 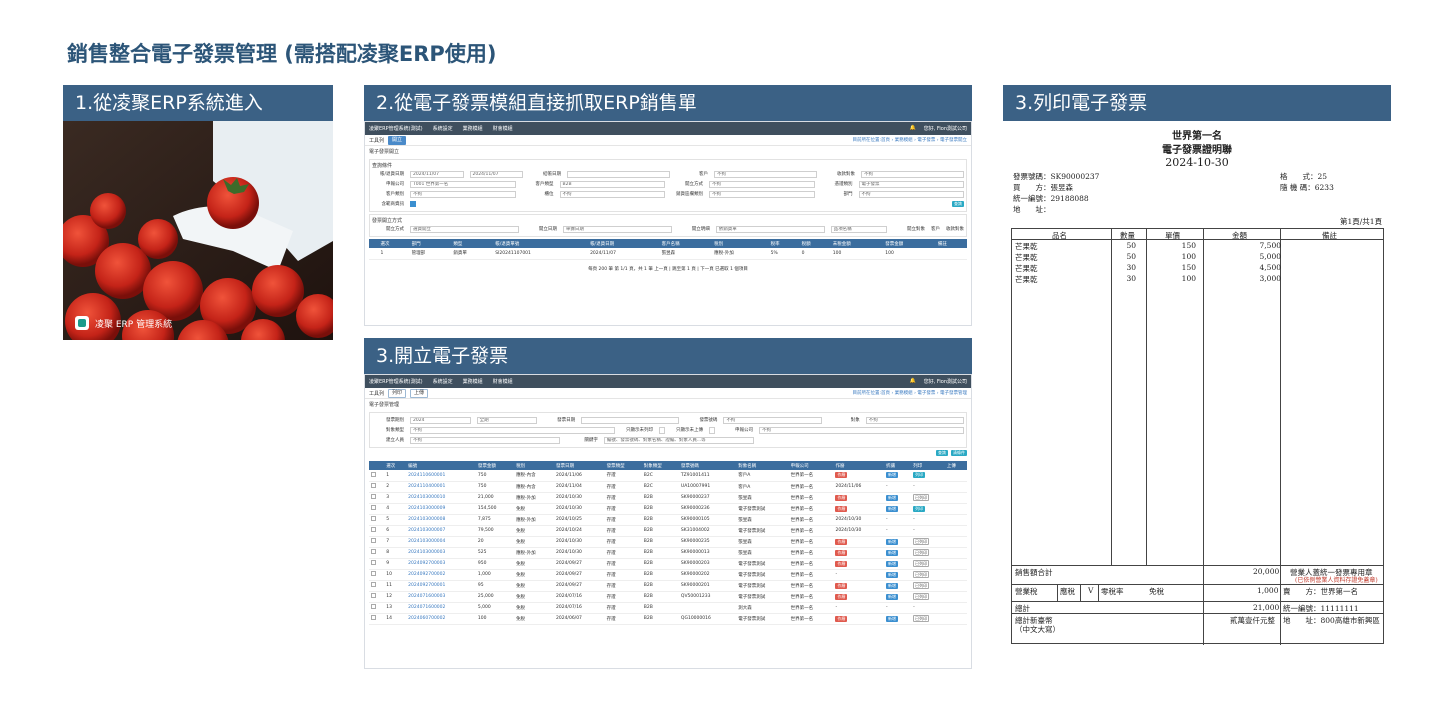 What do you see at coordinates (441, 597) in the screenshot?
I see `table-cell: 2024071600003` at bounding box center [441, 597].